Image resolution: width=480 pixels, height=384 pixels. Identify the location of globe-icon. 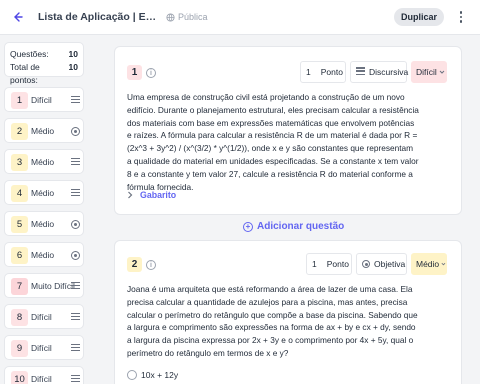
(170, 17).